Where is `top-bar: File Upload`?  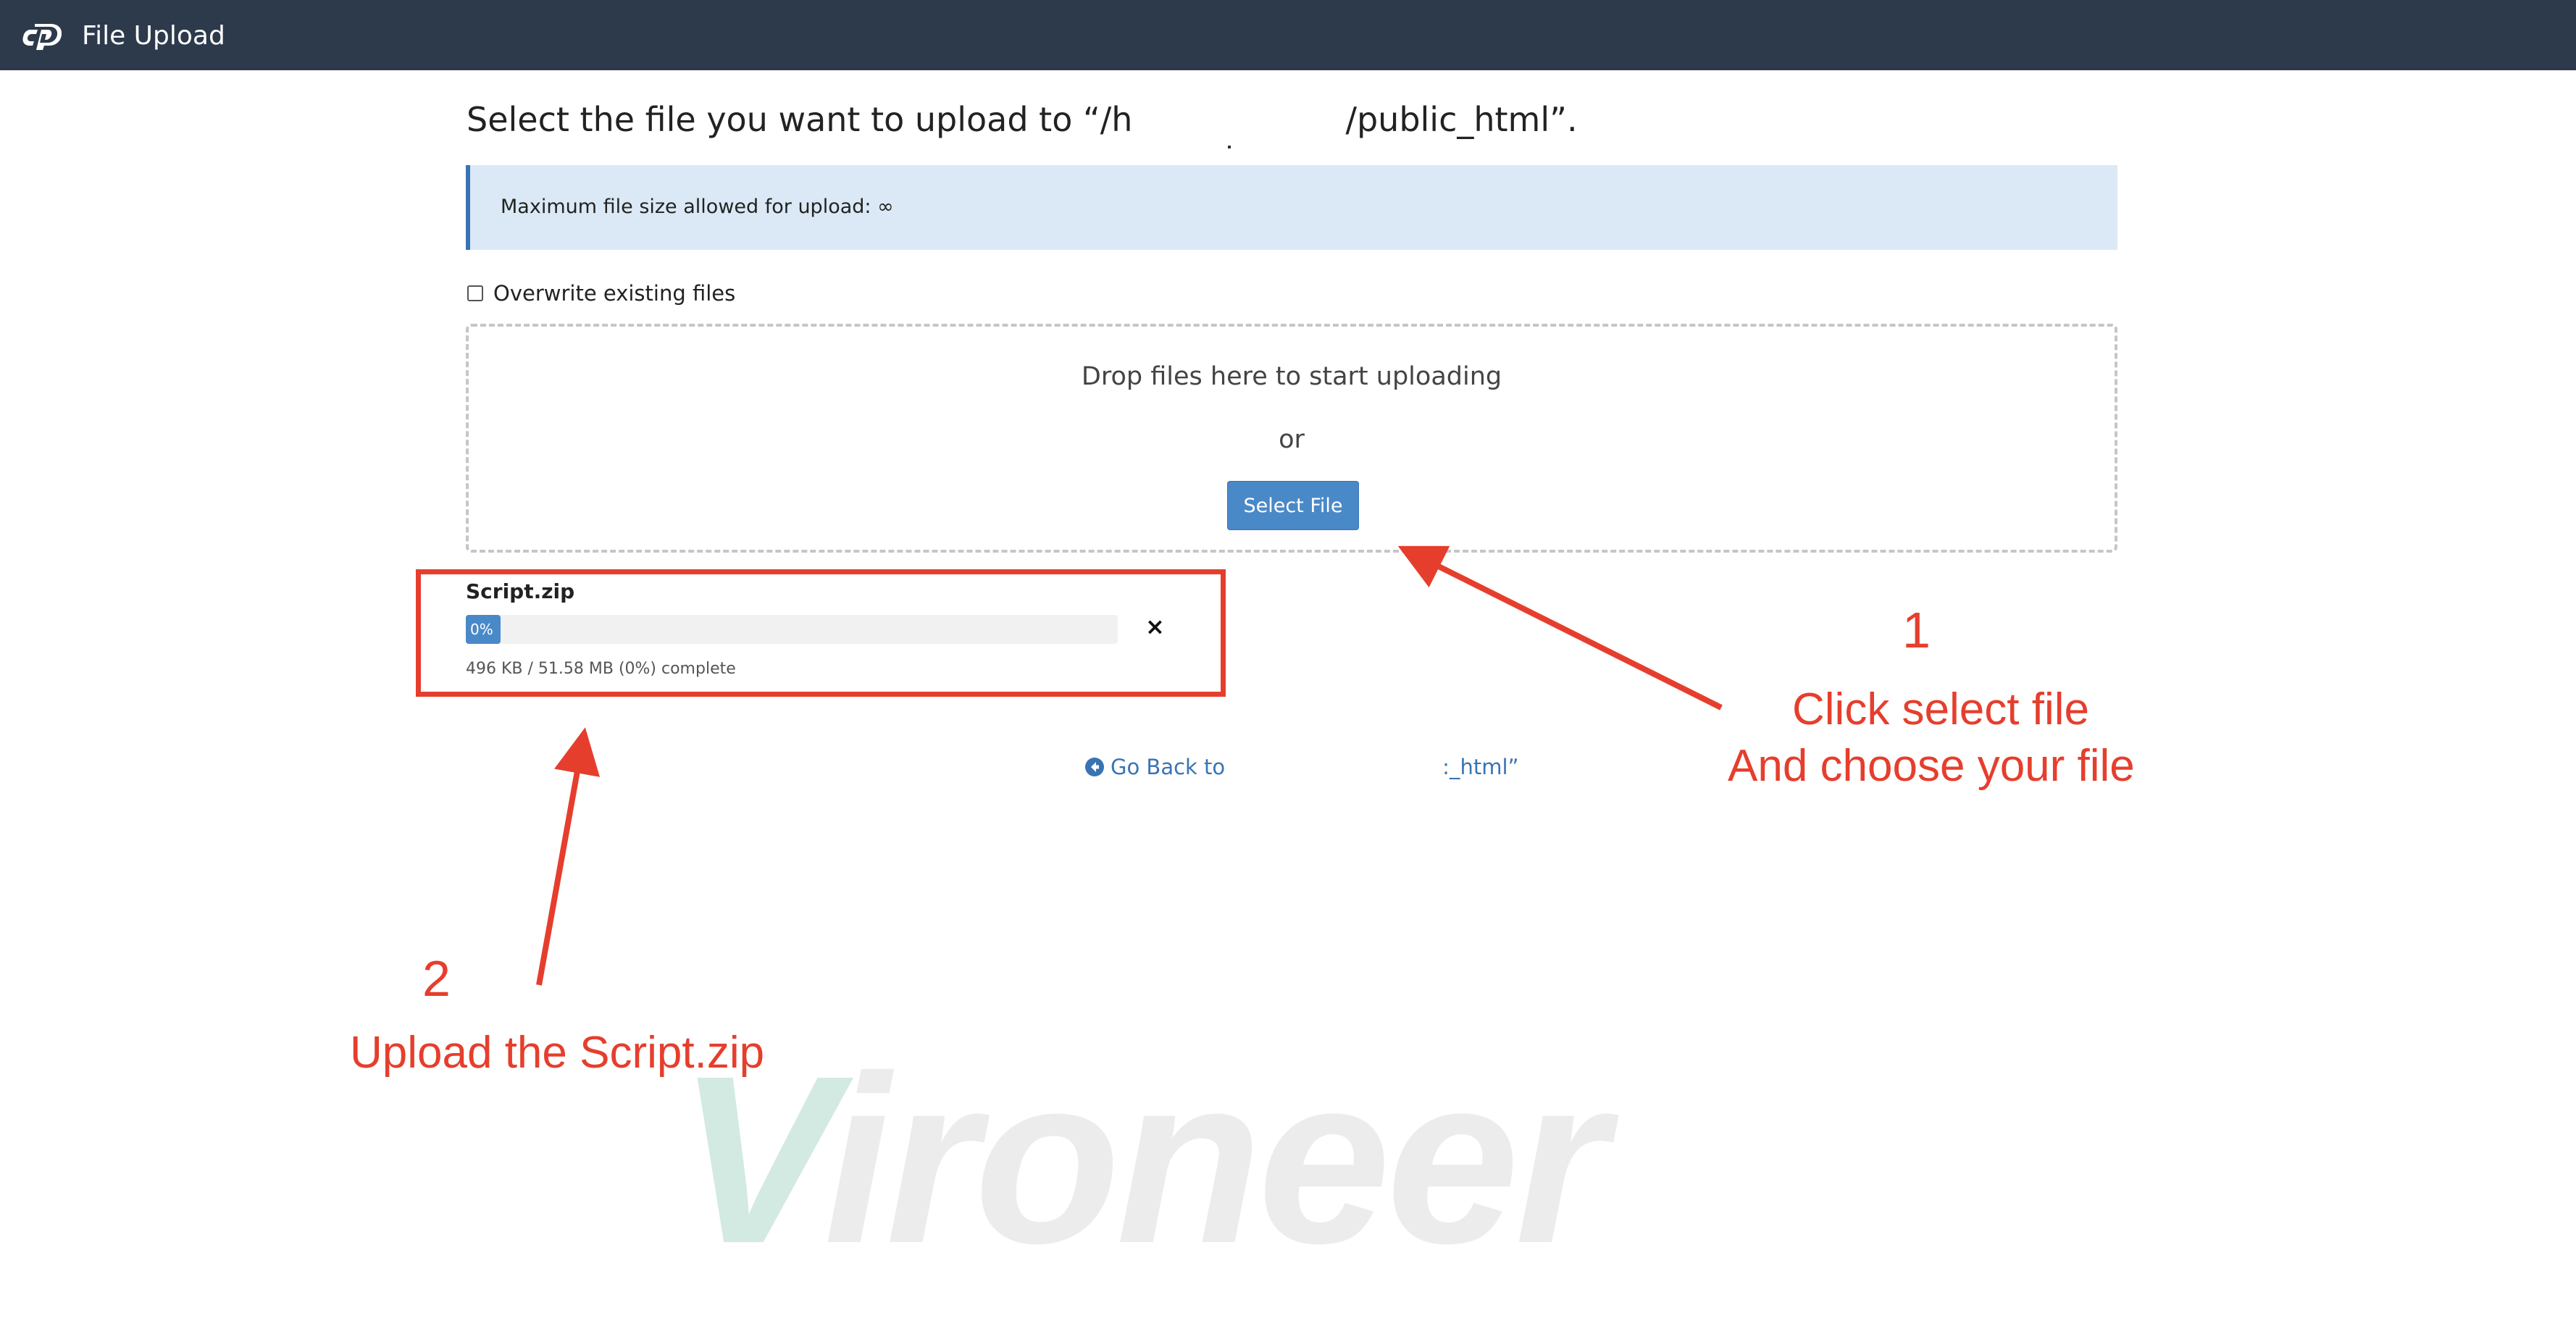 top-bar: File Upload is located at coordinates (1288, 35).